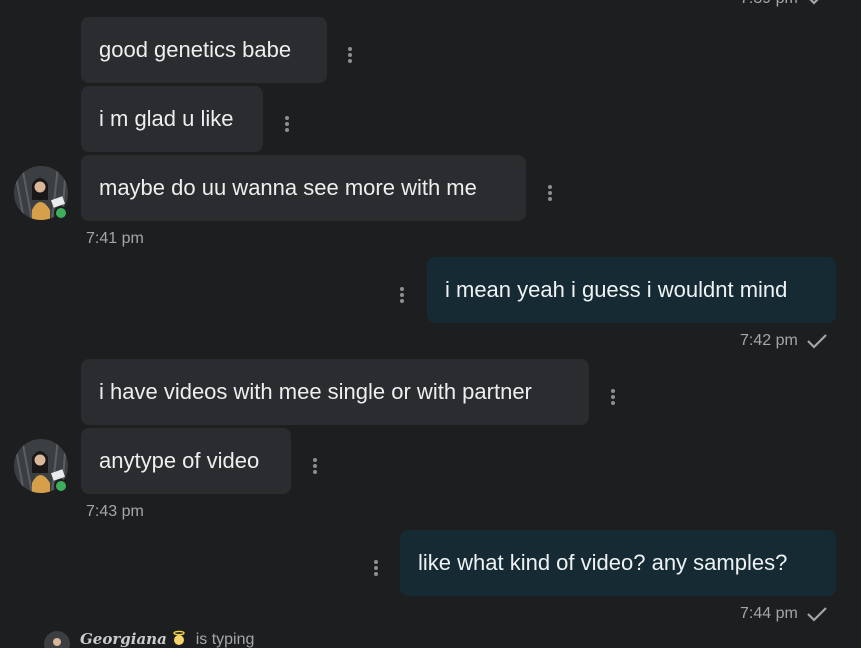 Image resolution: width=861 pixels, height=648 pixels. Describe the element at coordinates (115, 238) in the screenshot. I see `message-timestamp: 7:41 pm` at that location.